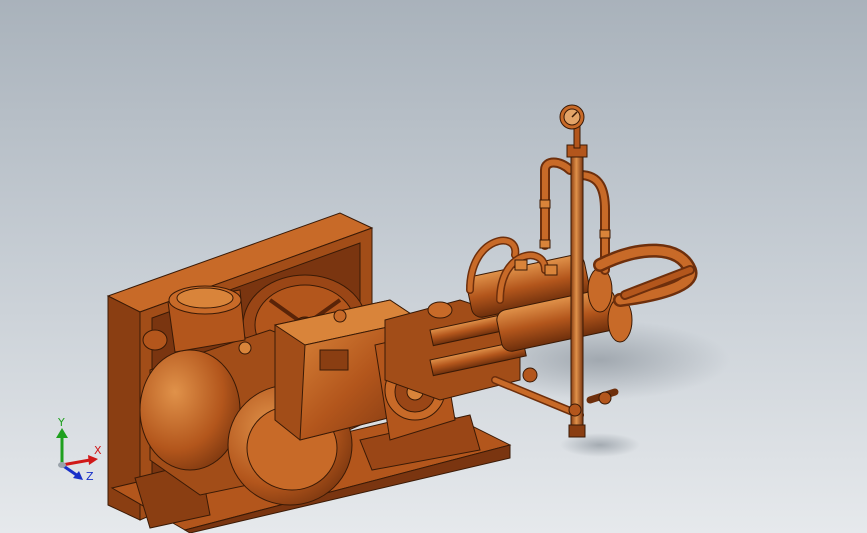  What do you see at coordinates (572, 126) in the screenshot?
I see `pressure-gauge-icon` at bounding box center [572, 126].